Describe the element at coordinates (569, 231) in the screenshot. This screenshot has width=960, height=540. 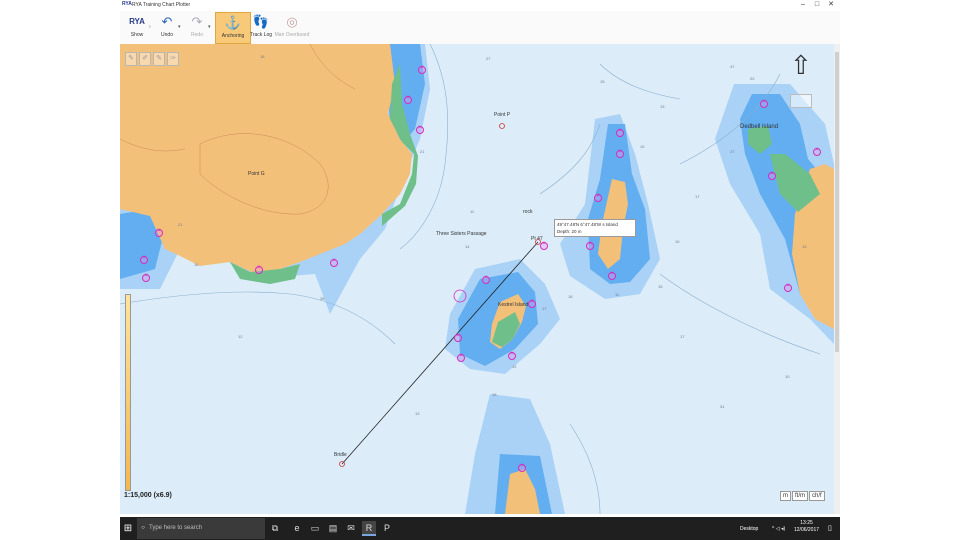
I see `tooltip-depth: Depth: 20 m` at that location.